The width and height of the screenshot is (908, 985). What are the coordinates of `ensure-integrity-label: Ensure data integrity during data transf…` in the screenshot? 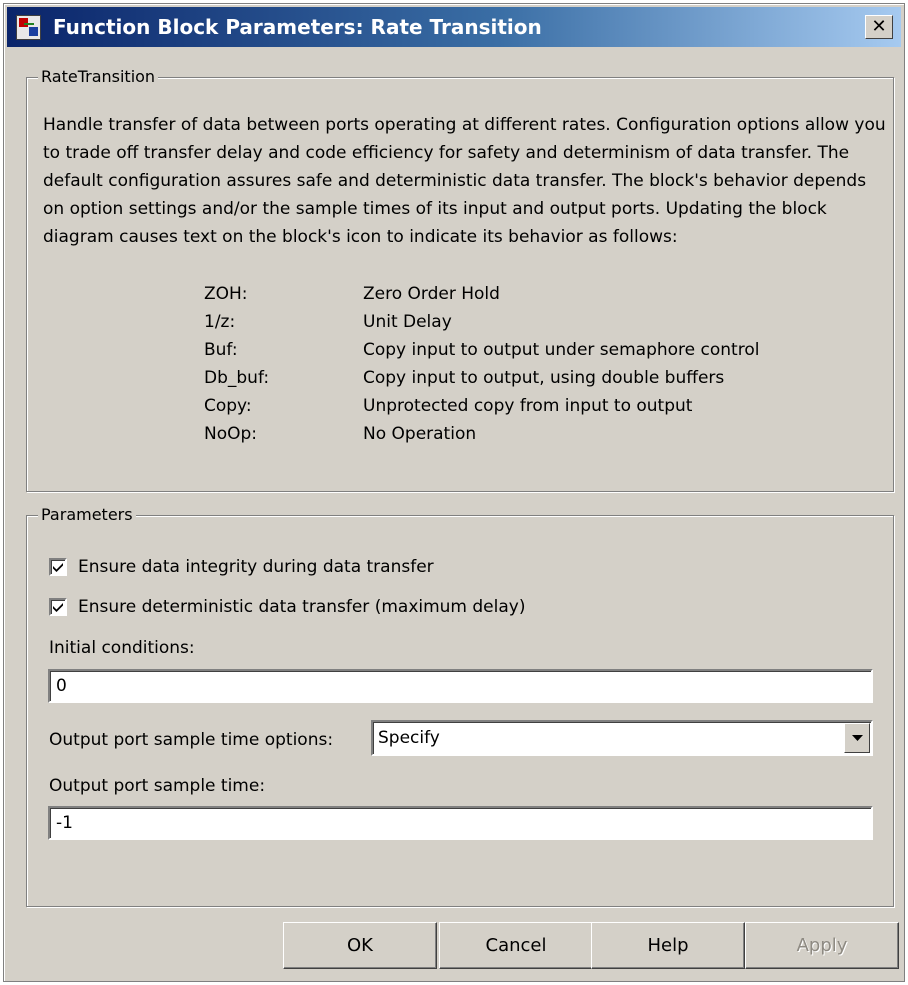 It's located at (256, 567).